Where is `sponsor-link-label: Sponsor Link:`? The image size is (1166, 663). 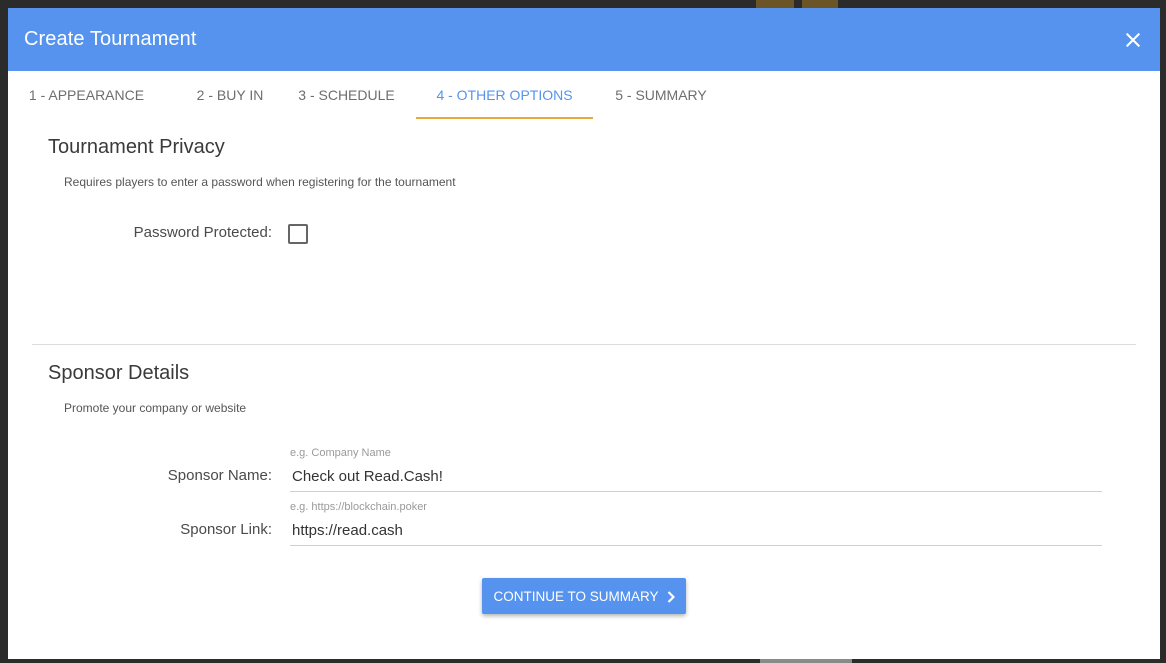
sponsor-link-label: Sponsor Link: is located at coordinates (226, 529).